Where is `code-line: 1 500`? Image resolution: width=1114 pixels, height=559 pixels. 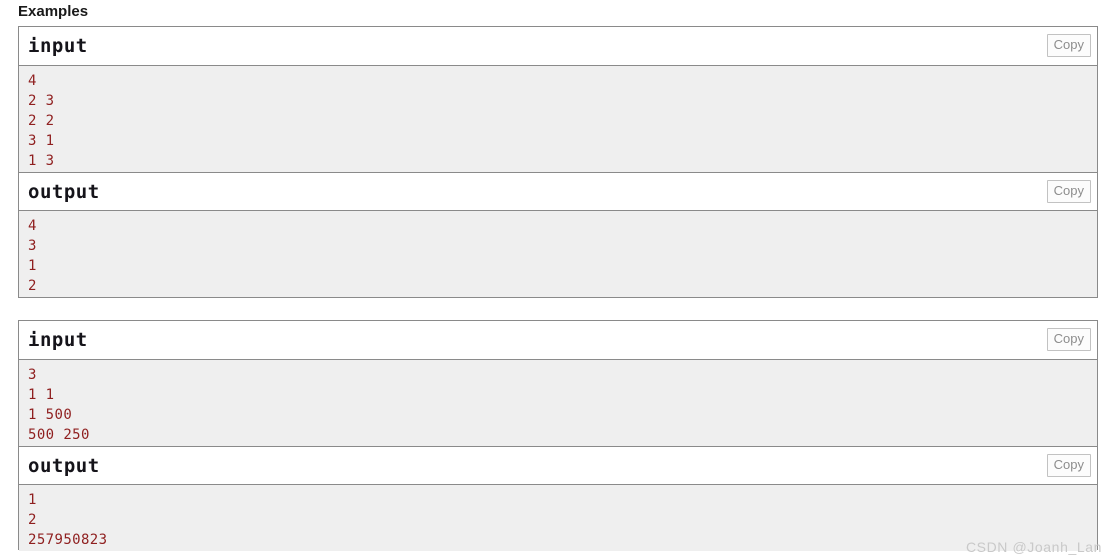 code-line: 1 500 is located at coordinates (50, 415).